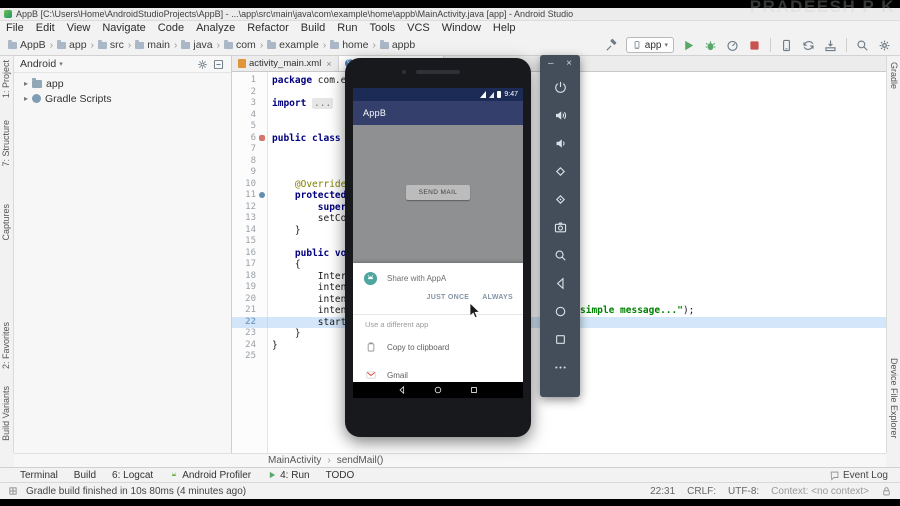 The image size is (900, 506). Describe the element at coordinates (360, 460) in the screenshot. I see `breadcrumb-method: sendMail()` at that location.